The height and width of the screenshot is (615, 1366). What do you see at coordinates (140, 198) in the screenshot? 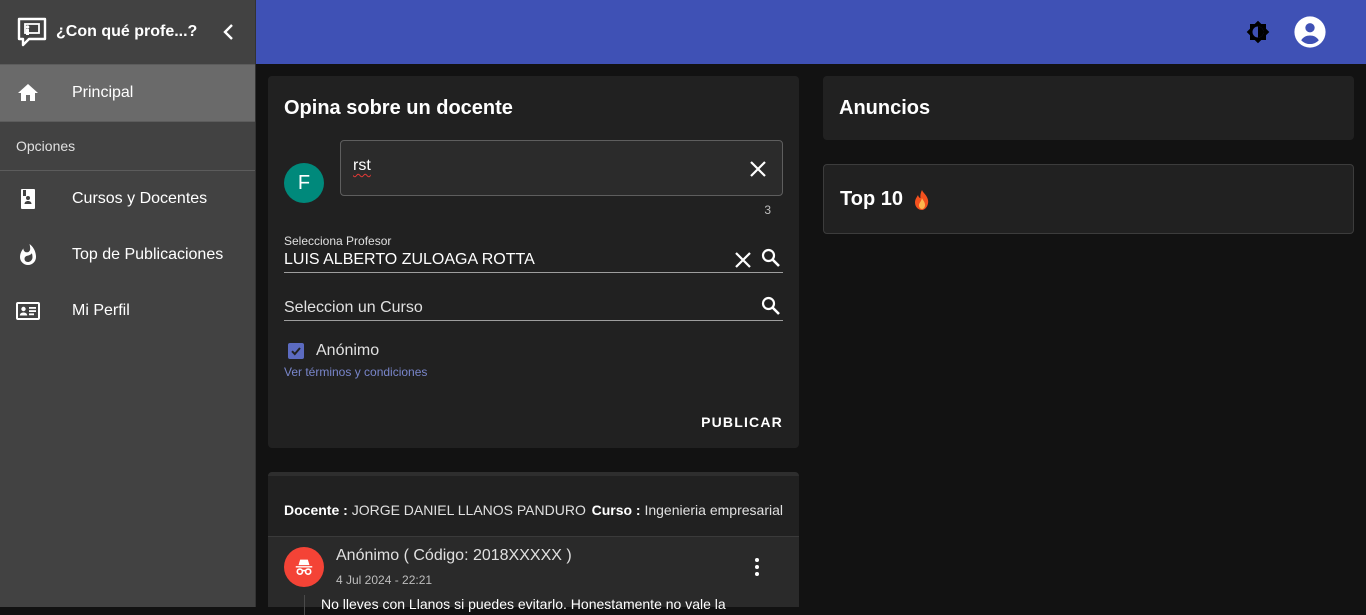
I see `sidebar-item-label: Cursos y Docentes` at bounding box center [140, 198].